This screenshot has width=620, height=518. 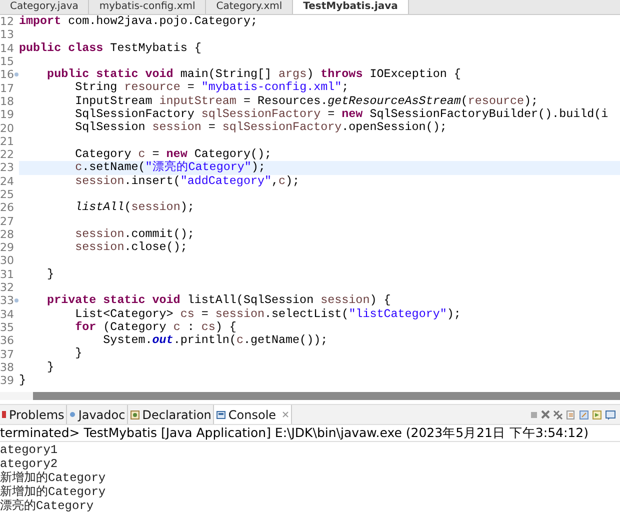 I want to click on code-line: SqlSessionFactory sqlSessionFactory = new SqlSessionFactoryBuilder().build(i, so click(x=341, y=115).